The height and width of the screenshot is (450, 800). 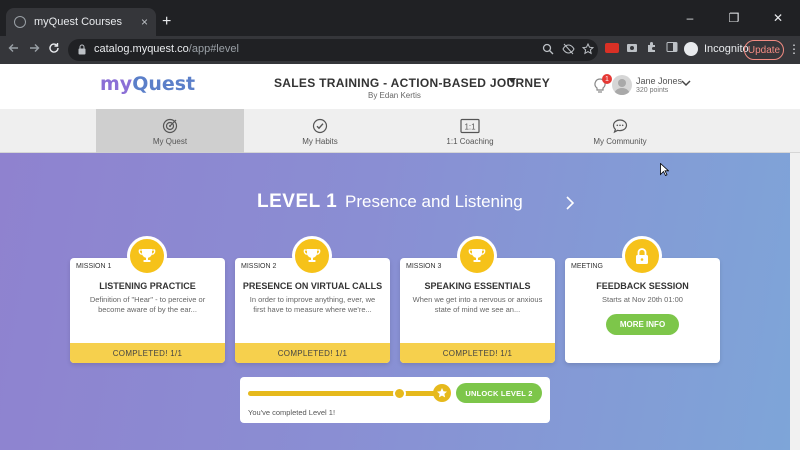 I want to click on browser-menu-icon: ⋮, so click(x=794, y=49).